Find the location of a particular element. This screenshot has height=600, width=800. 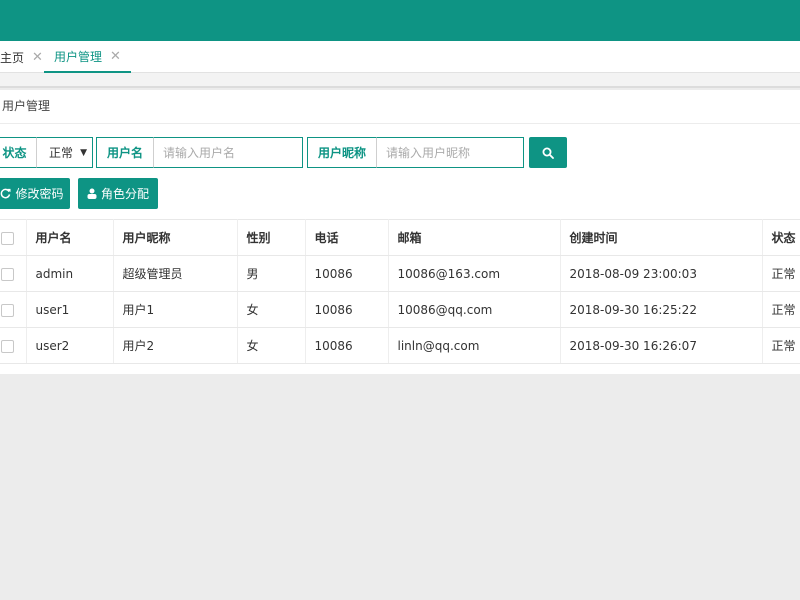

cell-email: 10086@163.com is located at coordinates (474, 273).